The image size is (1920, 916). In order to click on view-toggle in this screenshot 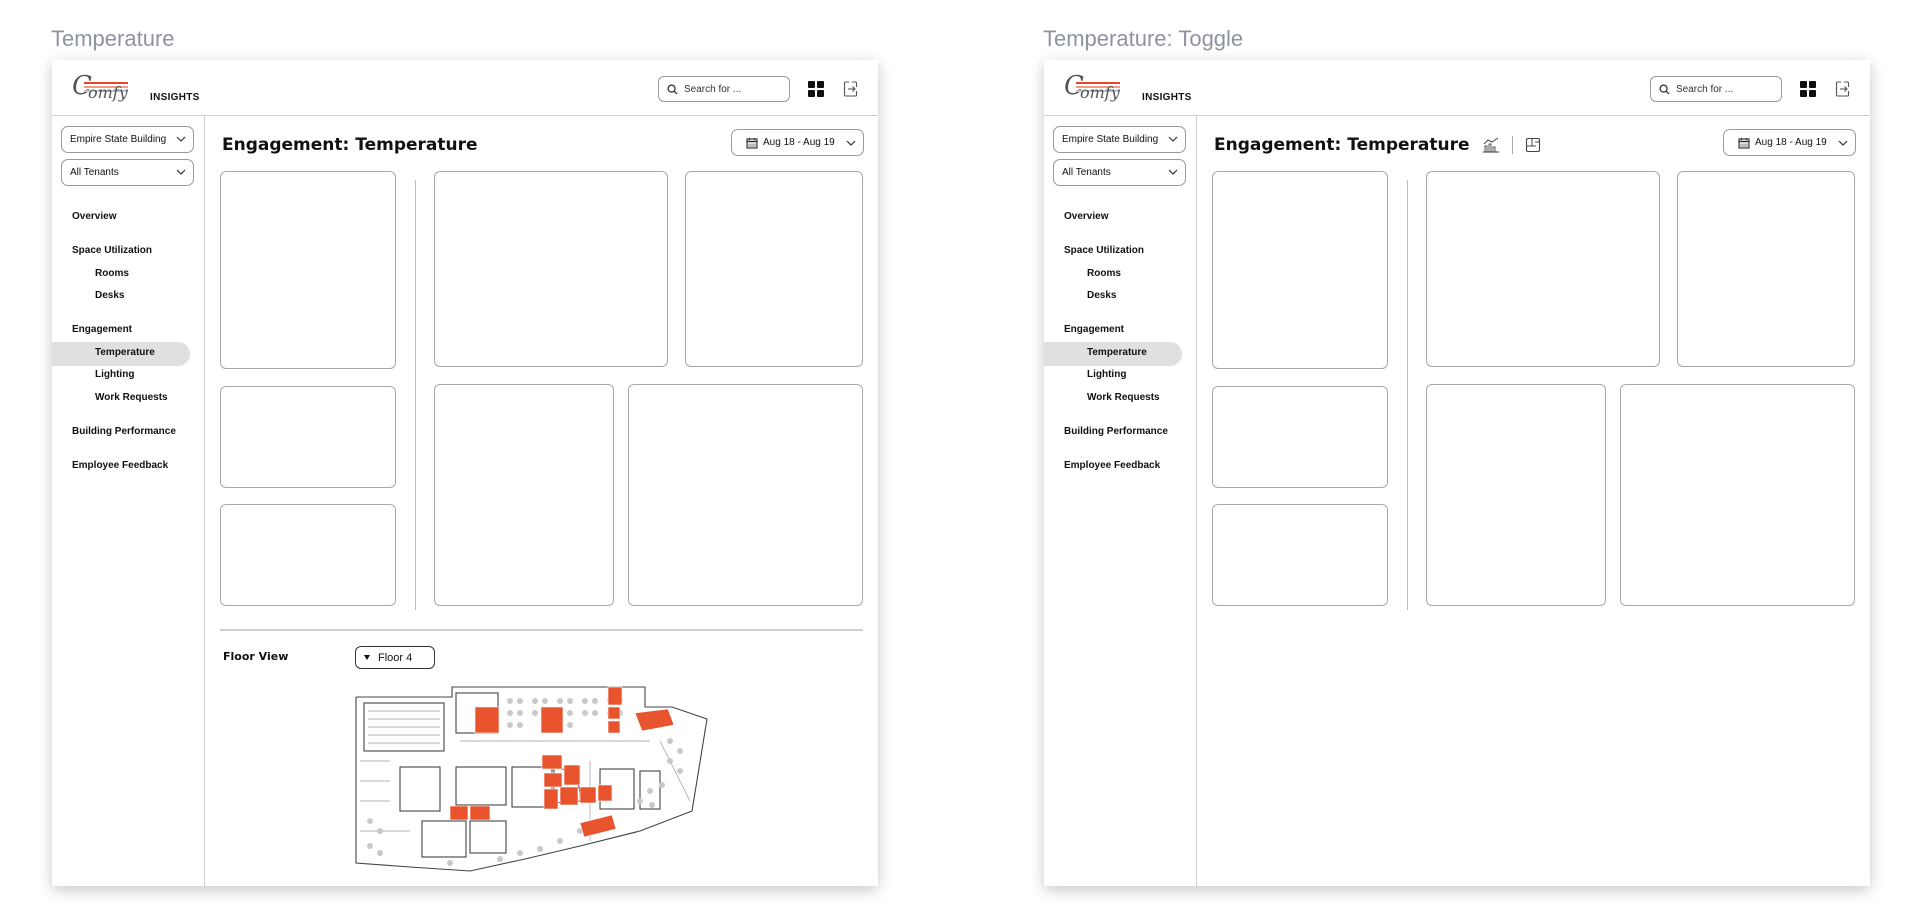, I will do `click(1511, 145)`.